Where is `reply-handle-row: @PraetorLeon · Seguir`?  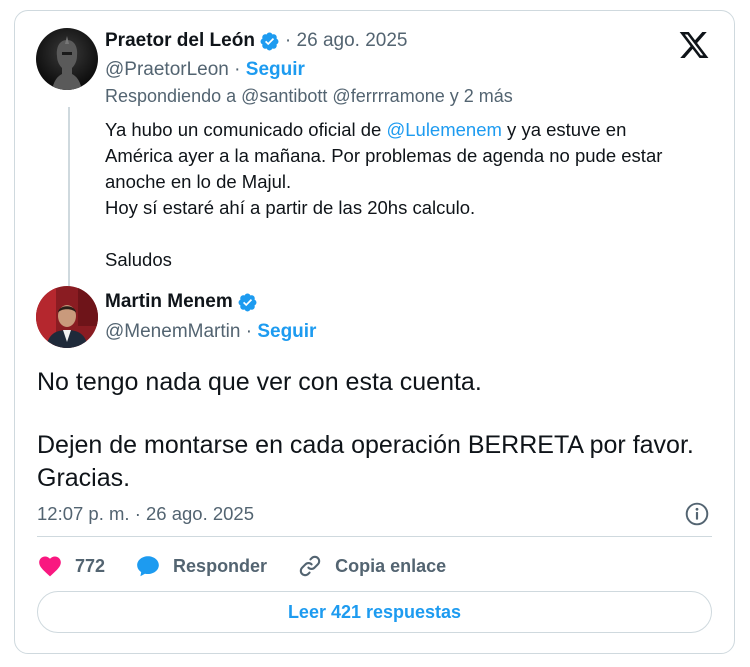
reply-handle-row: @PraetorLeon · Seguir is located at coordinates (205, 70).